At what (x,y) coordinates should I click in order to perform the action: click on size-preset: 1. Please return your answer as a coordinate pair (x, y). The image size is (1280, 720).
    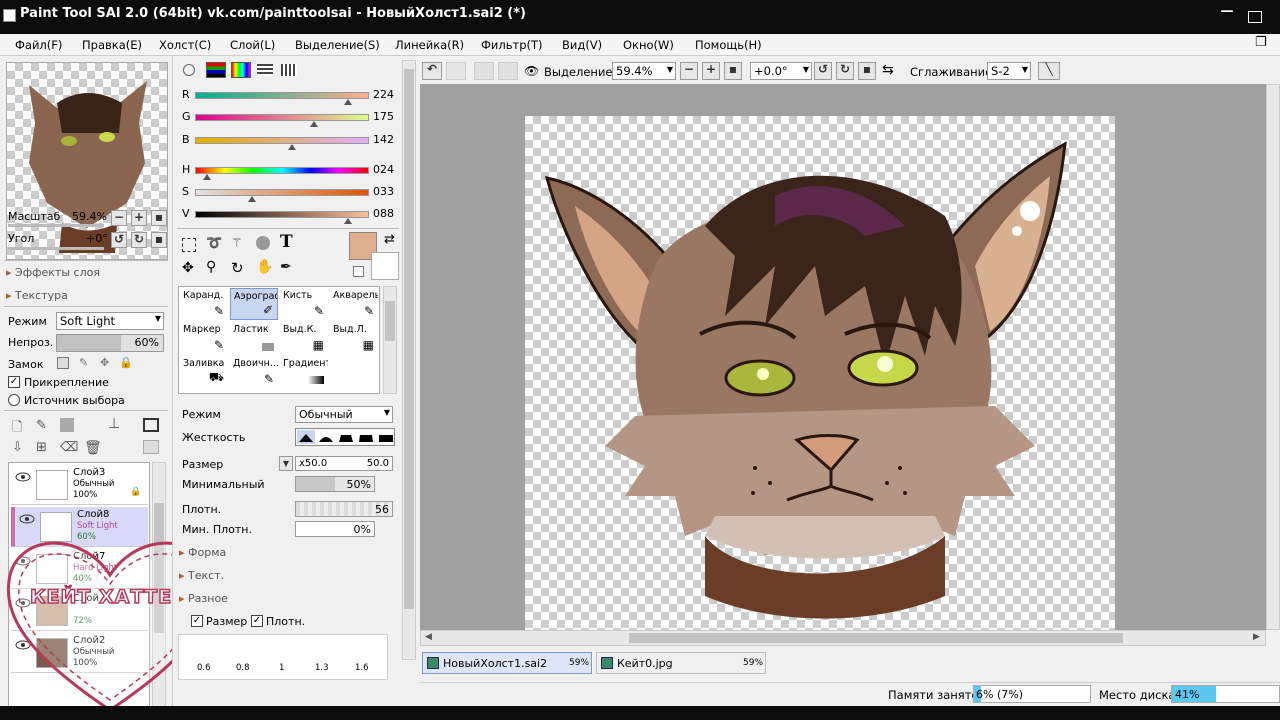
    Looking at the image, I should click on (281, 668).